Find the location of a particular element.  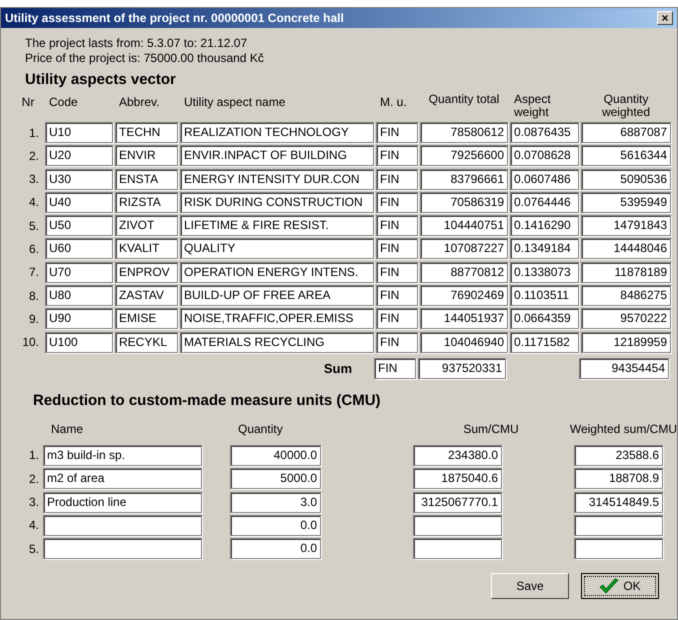

abbrev-field: ENSTA is located at coordinates (146, 179).